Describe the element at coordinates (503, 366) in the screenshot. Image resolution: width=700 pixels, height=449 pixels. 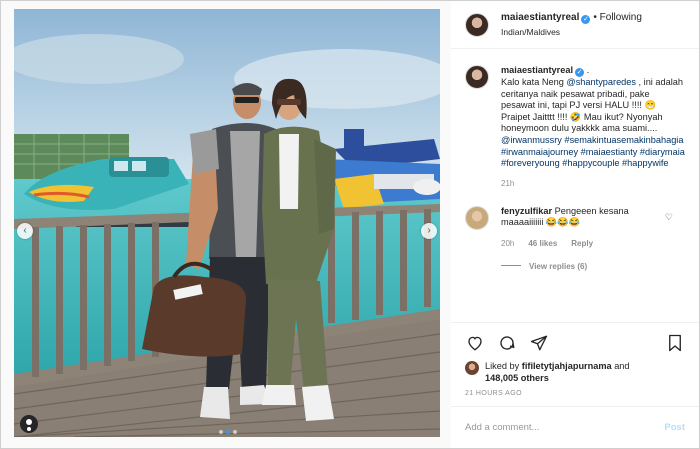
I see `liked-by-prefix: Liked by` at that location.